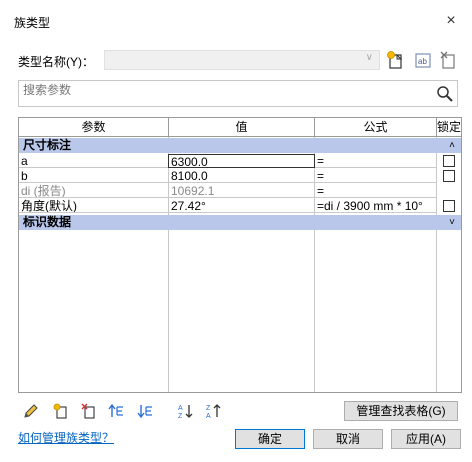 This screenshot has height=462, width=472. I want to click on param-name: 角度(默认), so click(94, 206).